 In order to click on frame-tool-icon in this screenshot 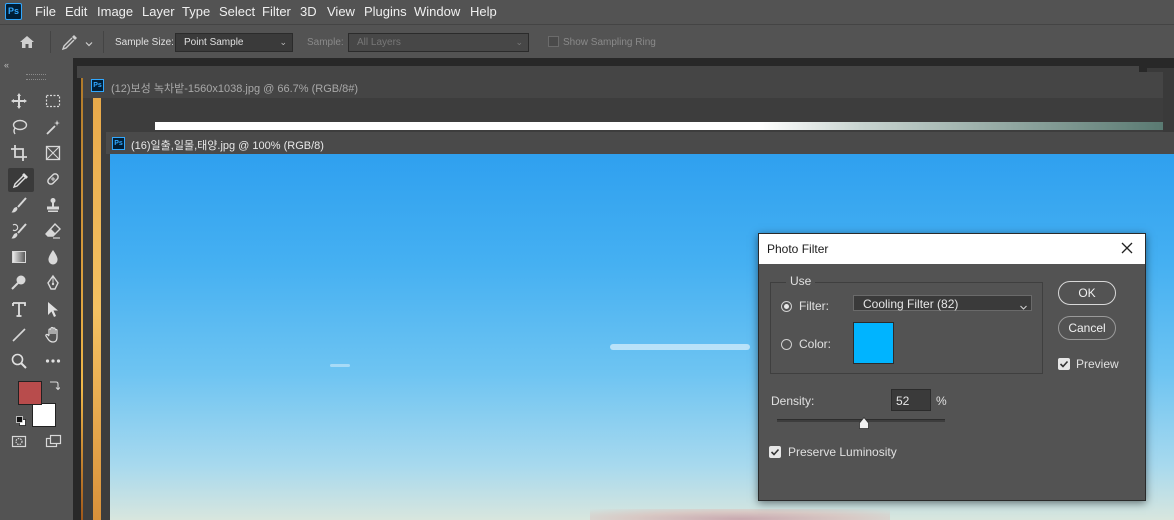, I will do `click(53, 153)`.